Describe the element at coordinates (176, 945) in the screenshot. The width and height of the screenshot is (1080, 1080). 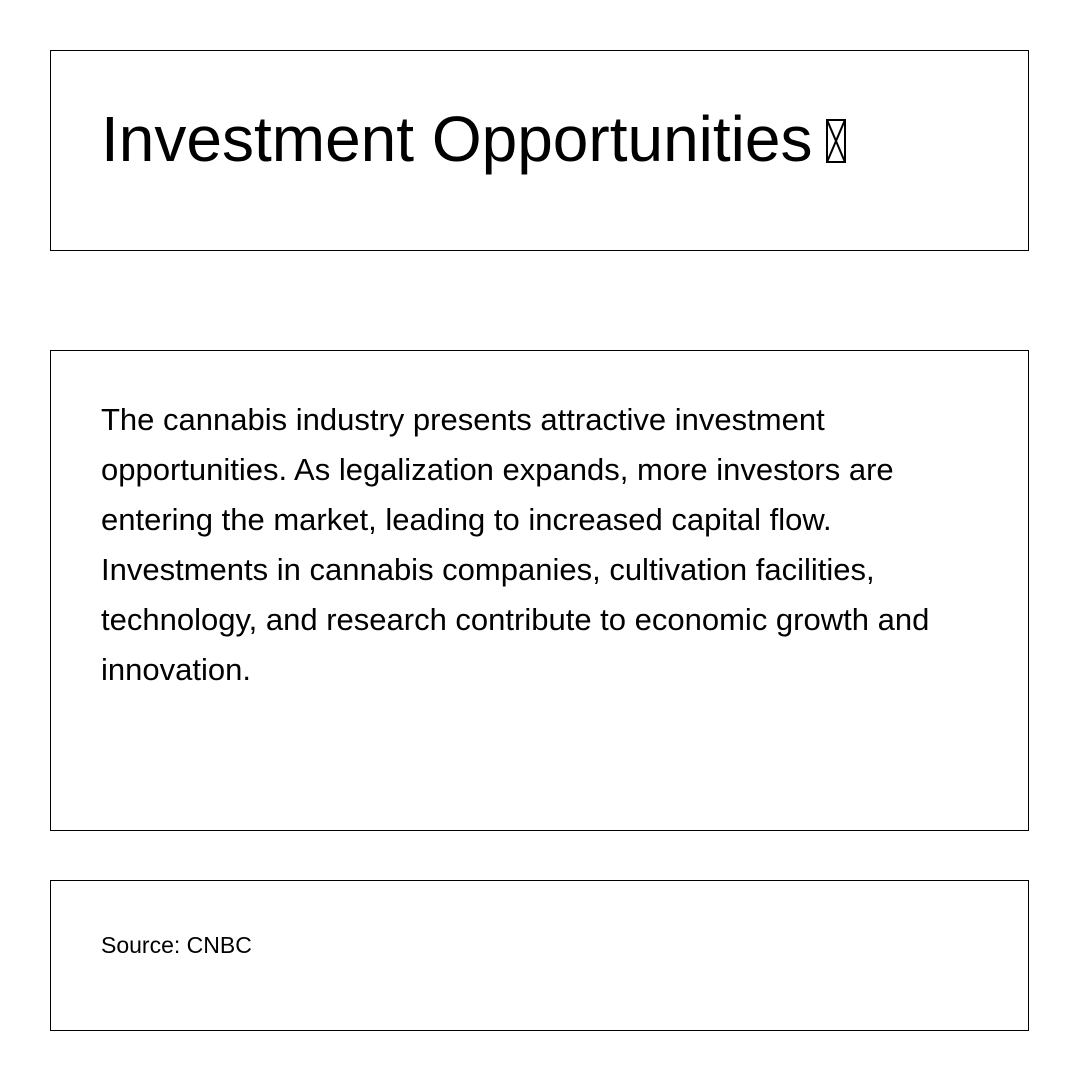
I see `source-citation: Source: CNBC` at that location.